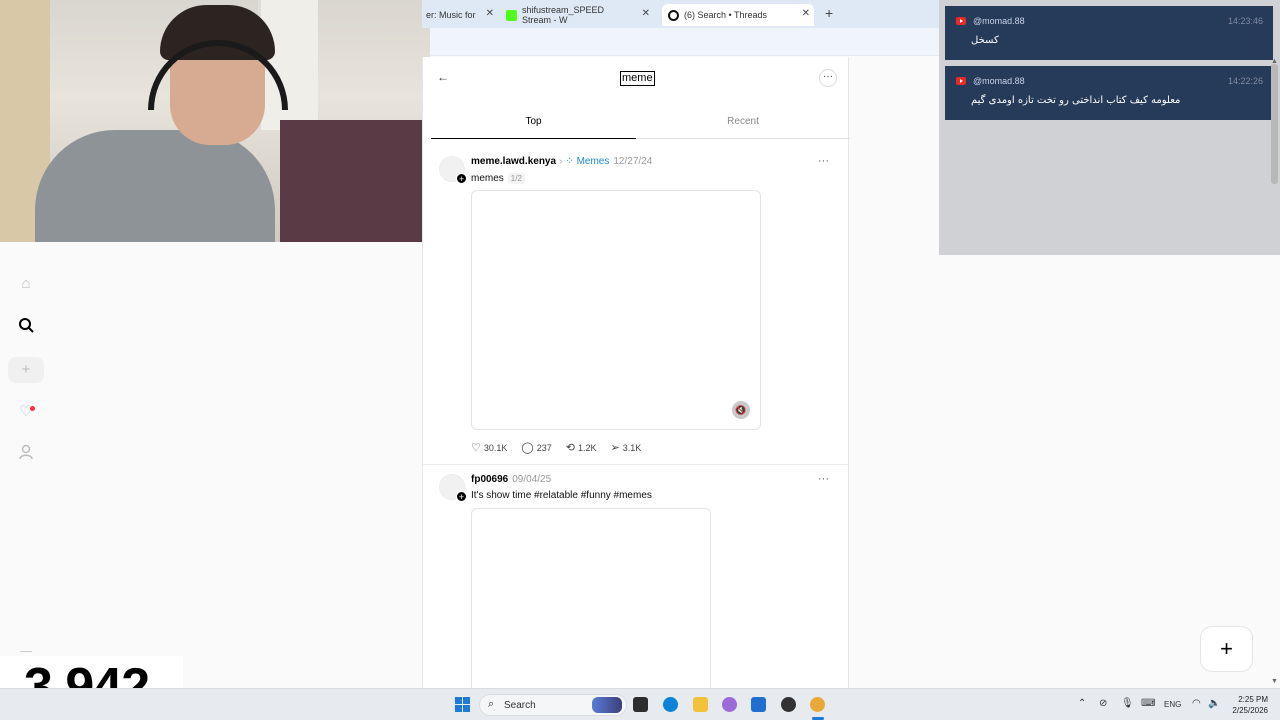  What do you see at coordinates (462, 704) in the screenshot?
I see `windows-start-icon` at bounding box center [462, 704].